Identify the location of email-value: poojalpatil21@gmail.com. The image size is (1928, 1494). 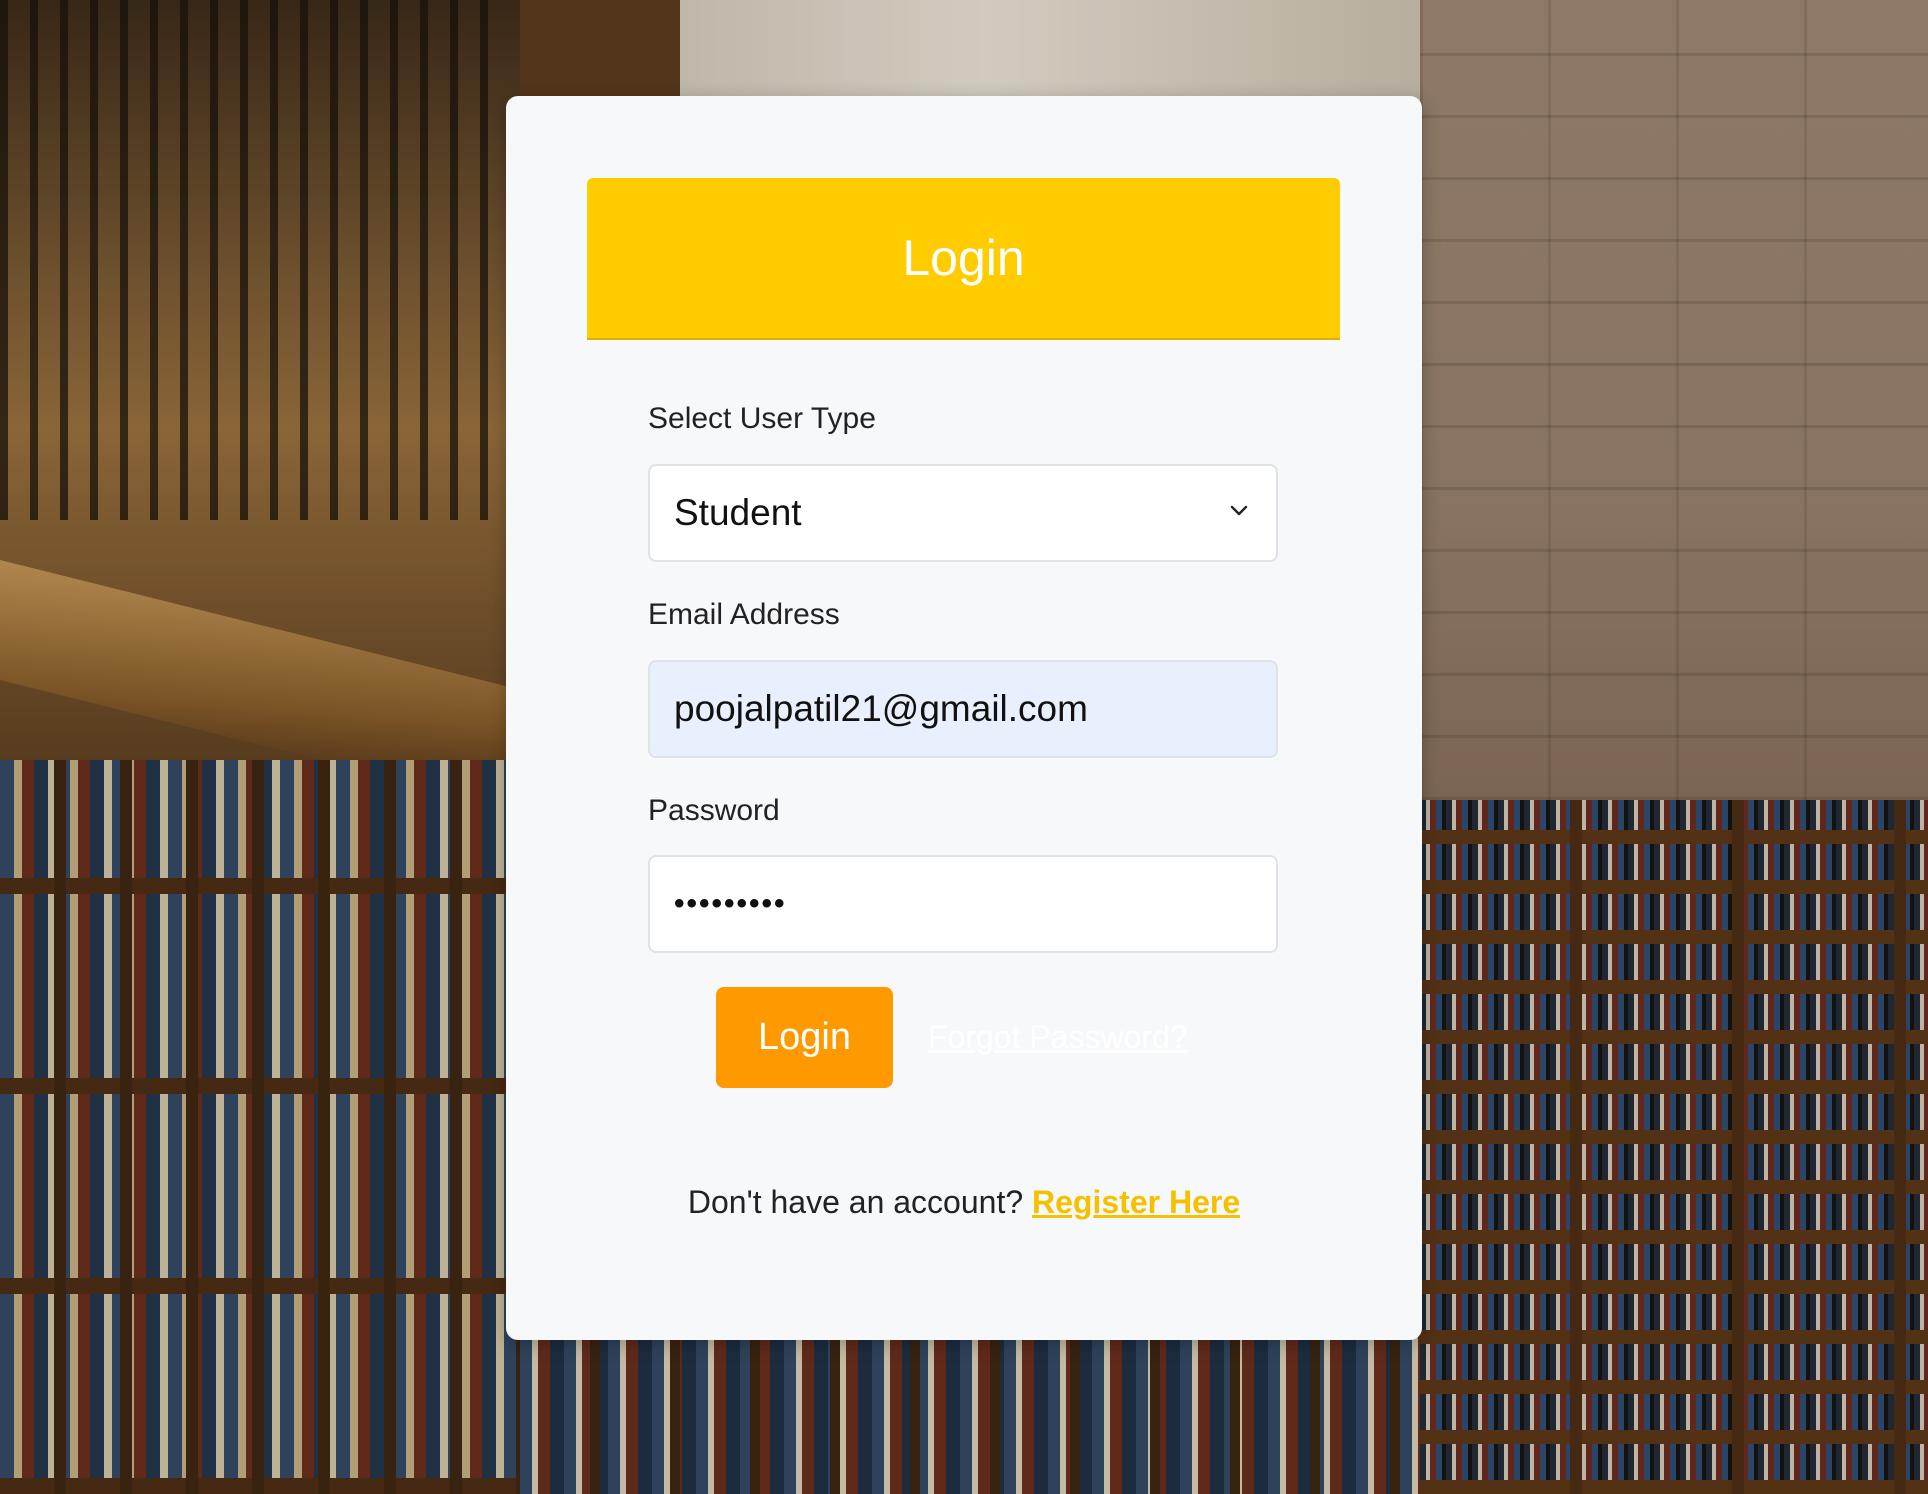
(881, 708).